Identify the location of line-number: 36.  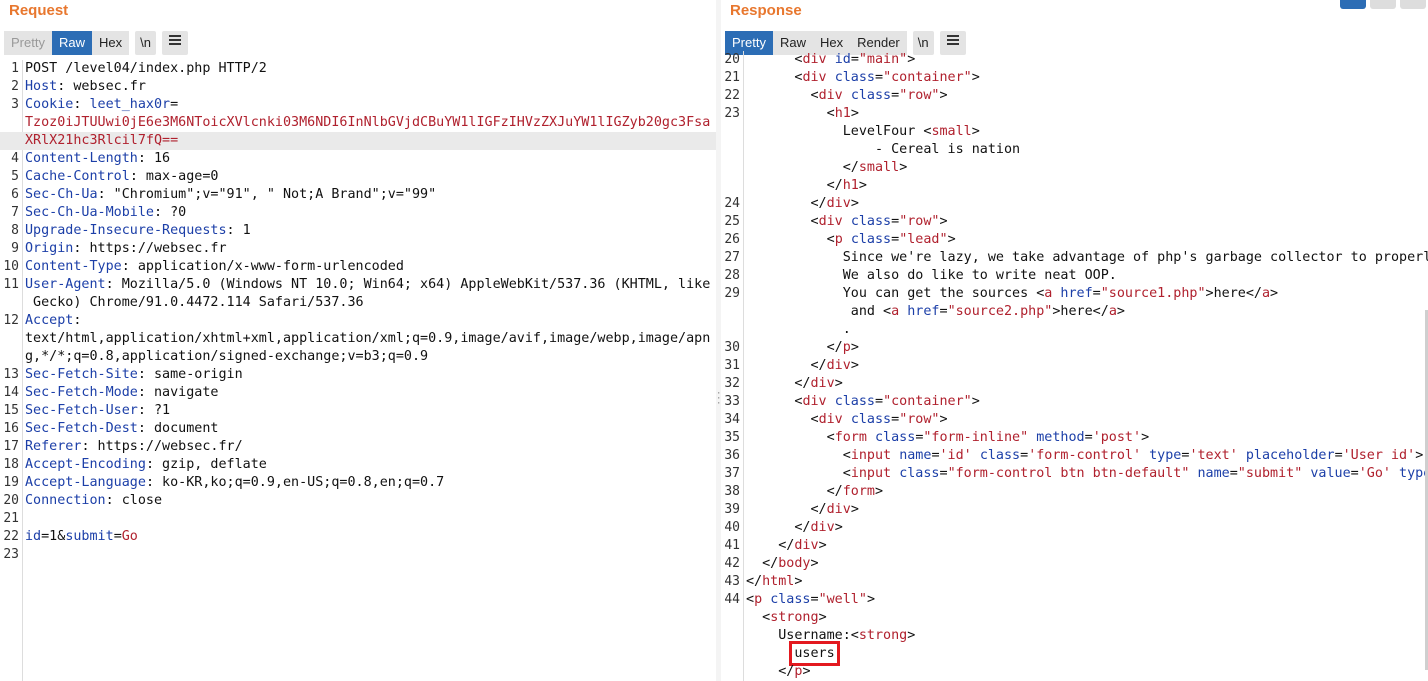
(732, 455).